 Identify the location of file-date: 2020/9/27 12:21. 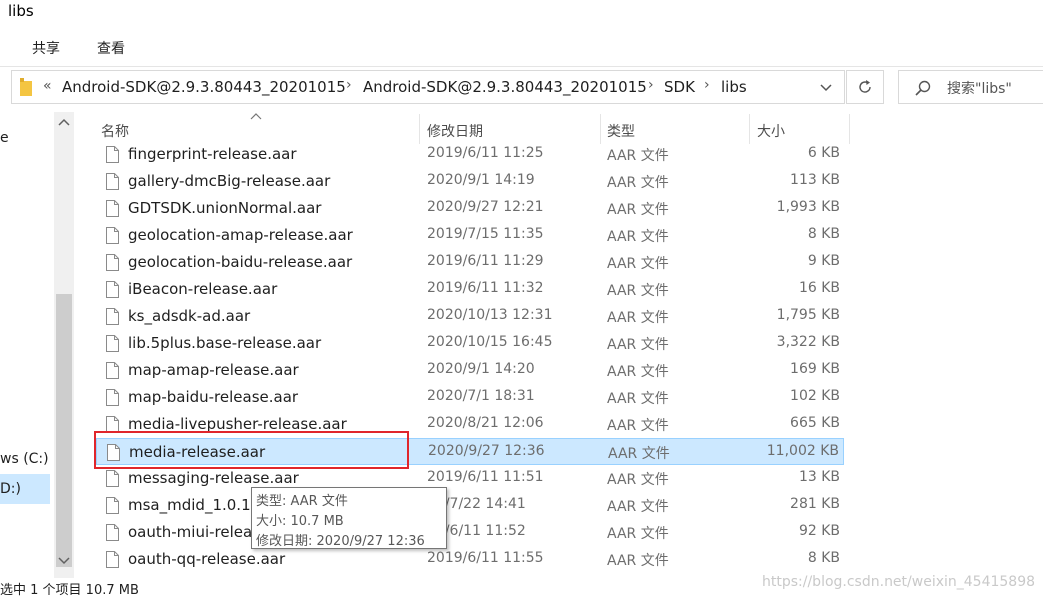
(485, 207).